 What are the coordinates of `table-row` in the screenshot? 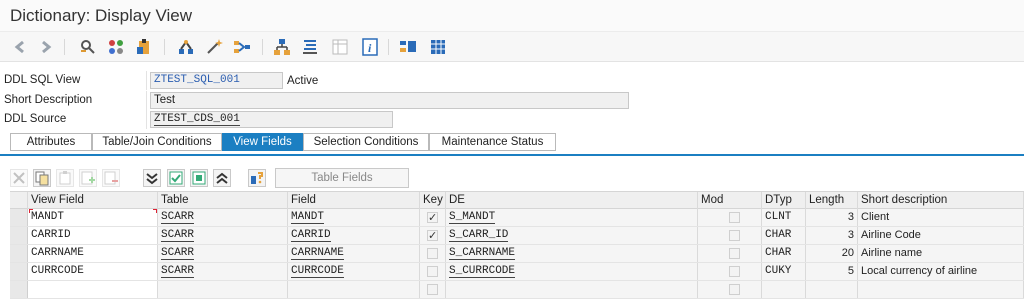 It's located at (517, 290).